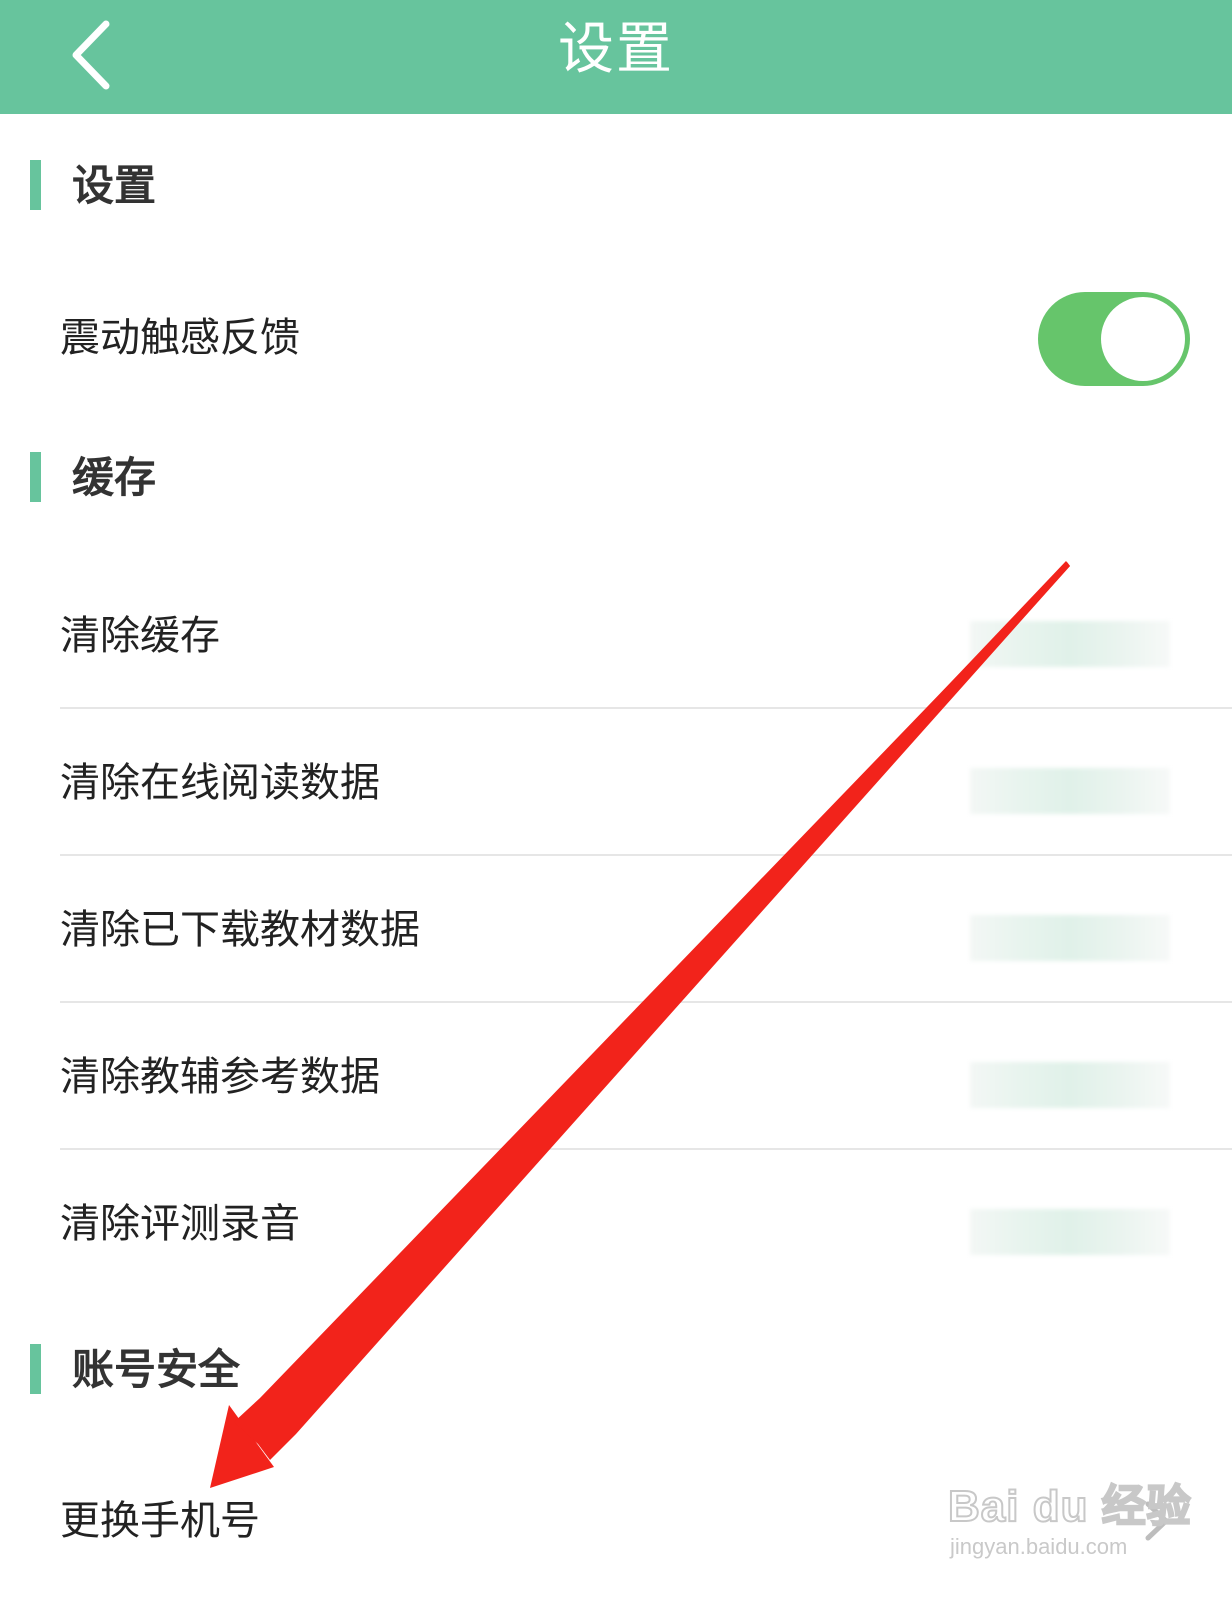 The width and height of the screenshot is (1232, 1600). I want to click on row-label: 清除评测录音, so click(180, 1224).